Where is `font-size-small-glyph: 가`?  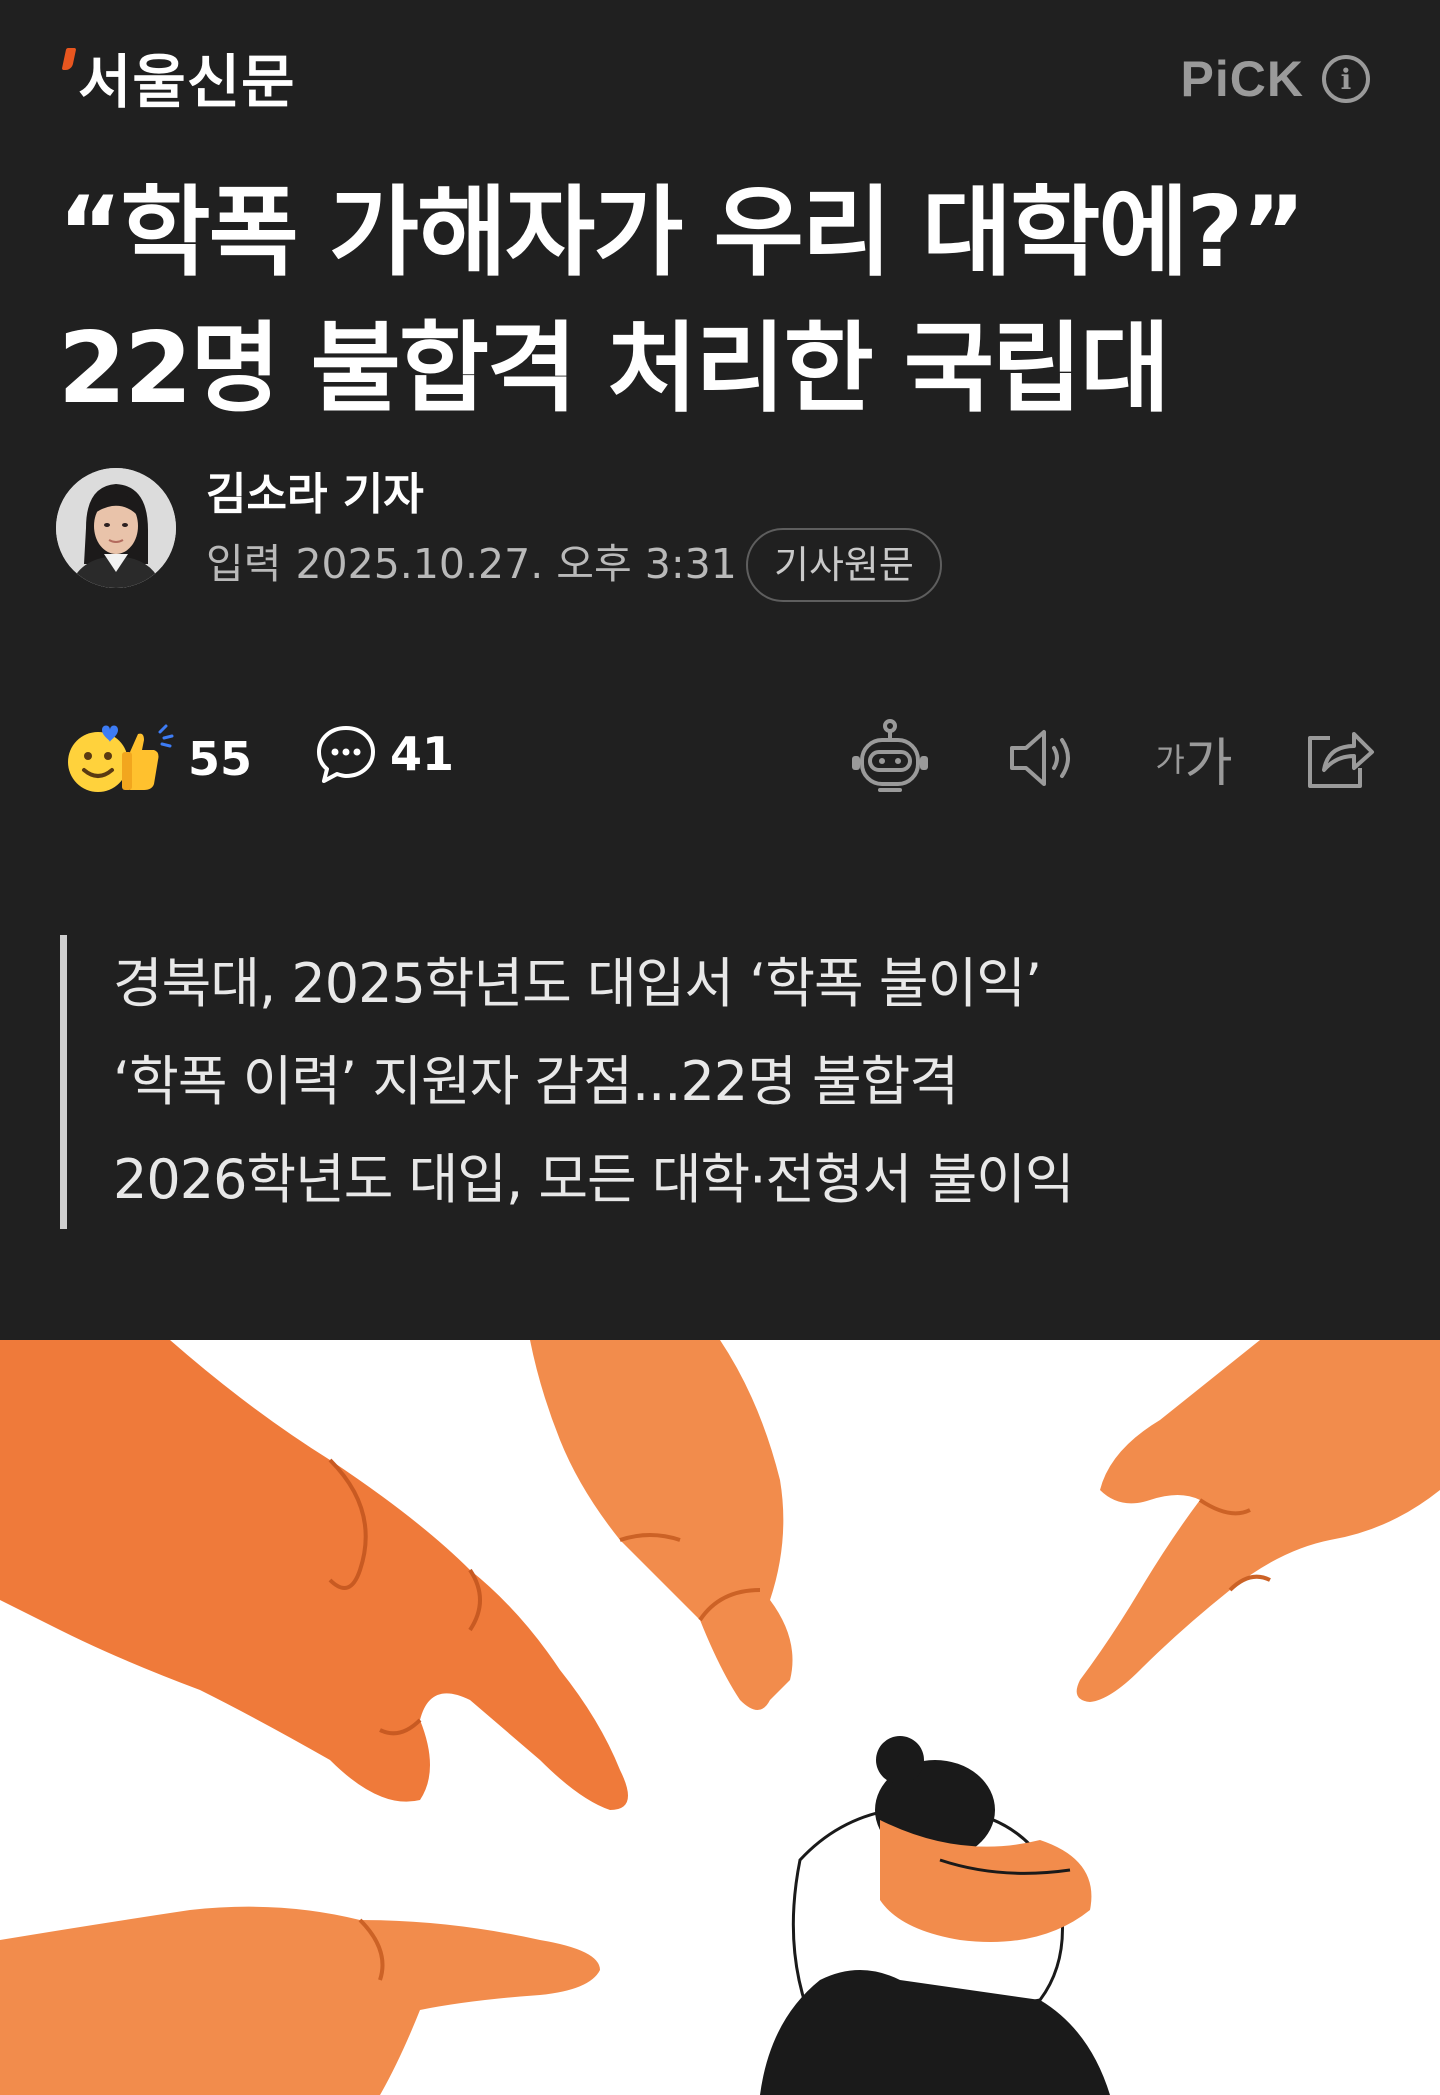 font-size-small-glyph: 가 is located at coordinates (1170, 760).